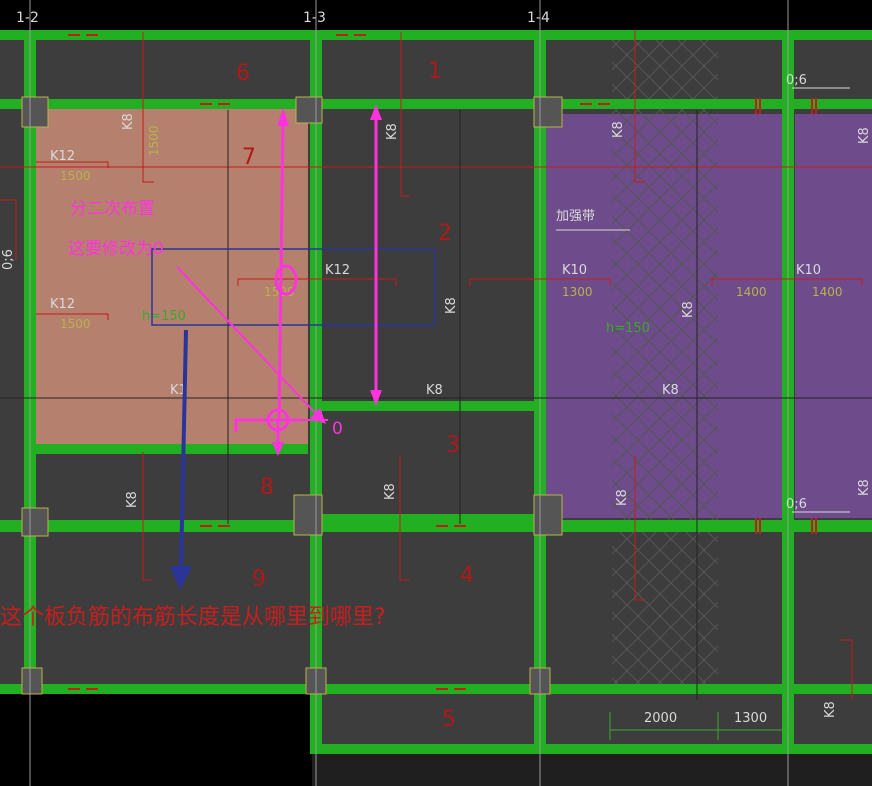 The image size is (872, 786). What do you see at coordinates (796, 80) in the screenshot?
I see `dim-label-06-a: 0;6` at bounding box center [796, 80].